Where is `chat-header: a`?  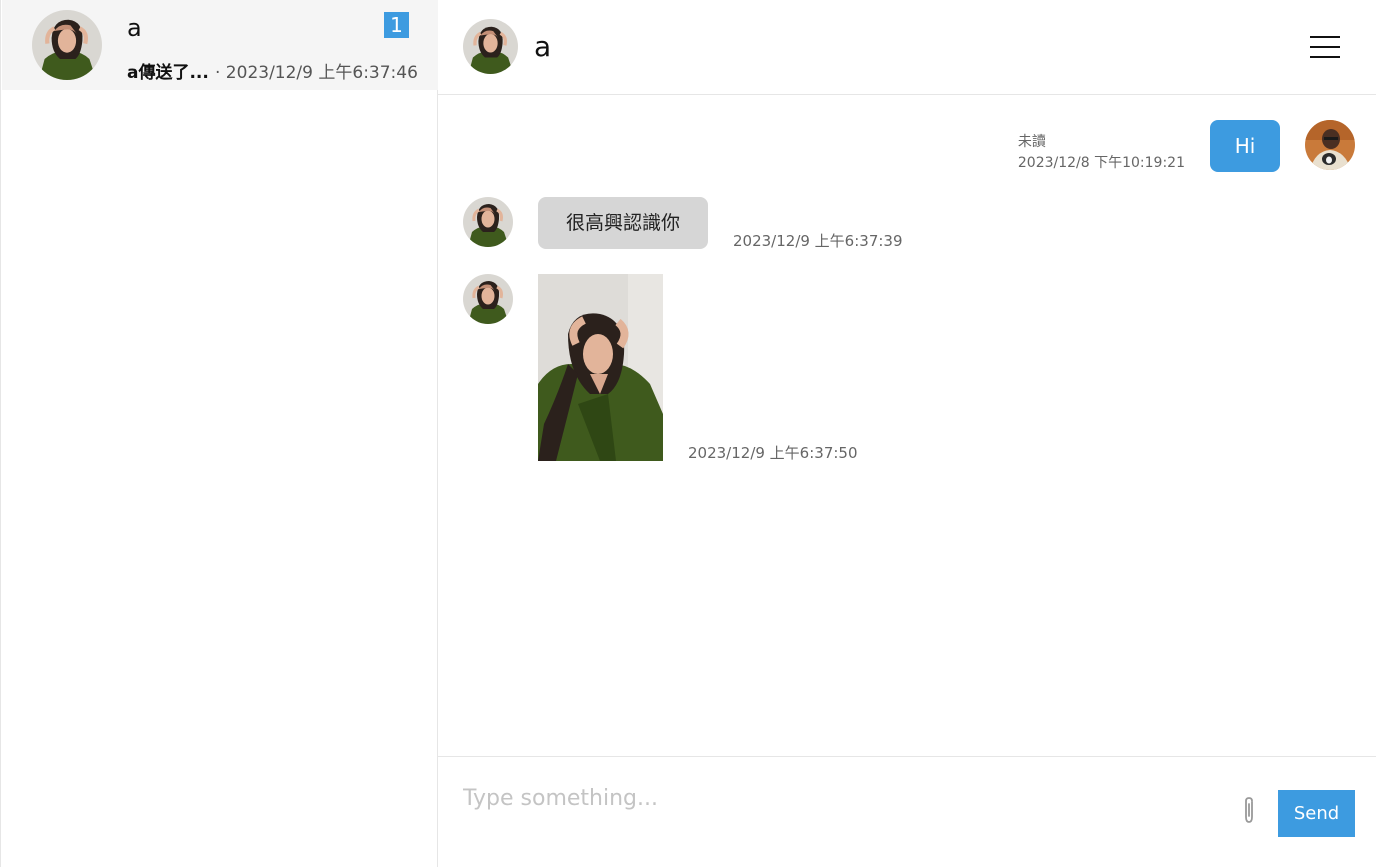 chat-header: a is located at coordinates (907, 47).